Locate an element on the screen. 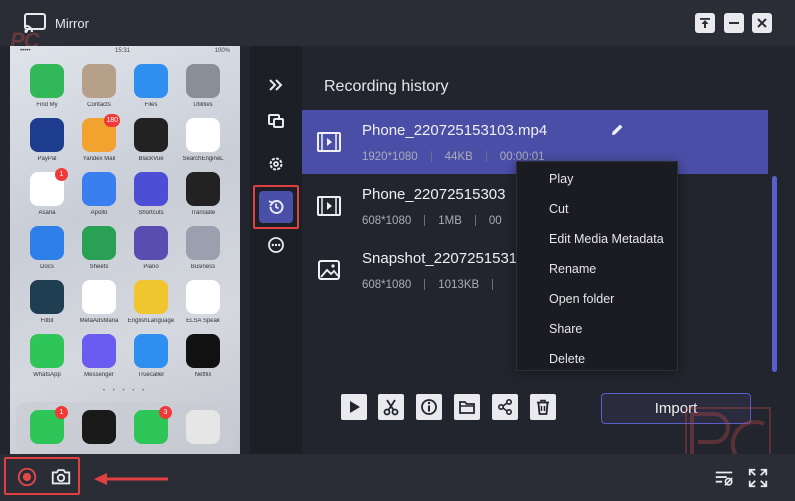 The height and width of the screenshot is (501, 795). dock-app: 1 is located at coordinates (47, 430).